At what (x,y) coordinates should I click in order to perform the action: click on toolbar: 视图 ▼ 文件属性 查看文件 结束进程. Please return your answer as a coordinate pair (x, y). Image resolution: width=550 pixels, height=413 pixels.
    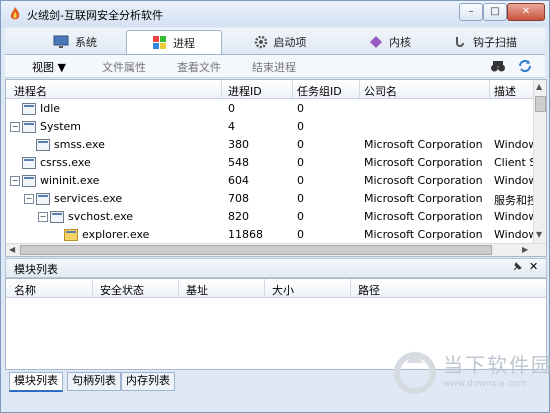
    Looking at the image, I should click on (275, 66).